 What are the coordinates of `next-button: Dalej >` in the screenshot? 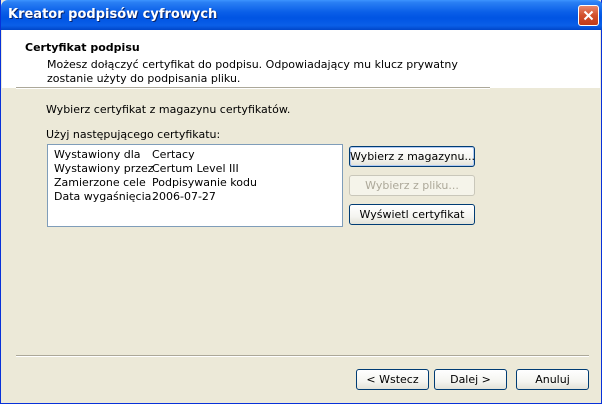 It's located at (470, 379).